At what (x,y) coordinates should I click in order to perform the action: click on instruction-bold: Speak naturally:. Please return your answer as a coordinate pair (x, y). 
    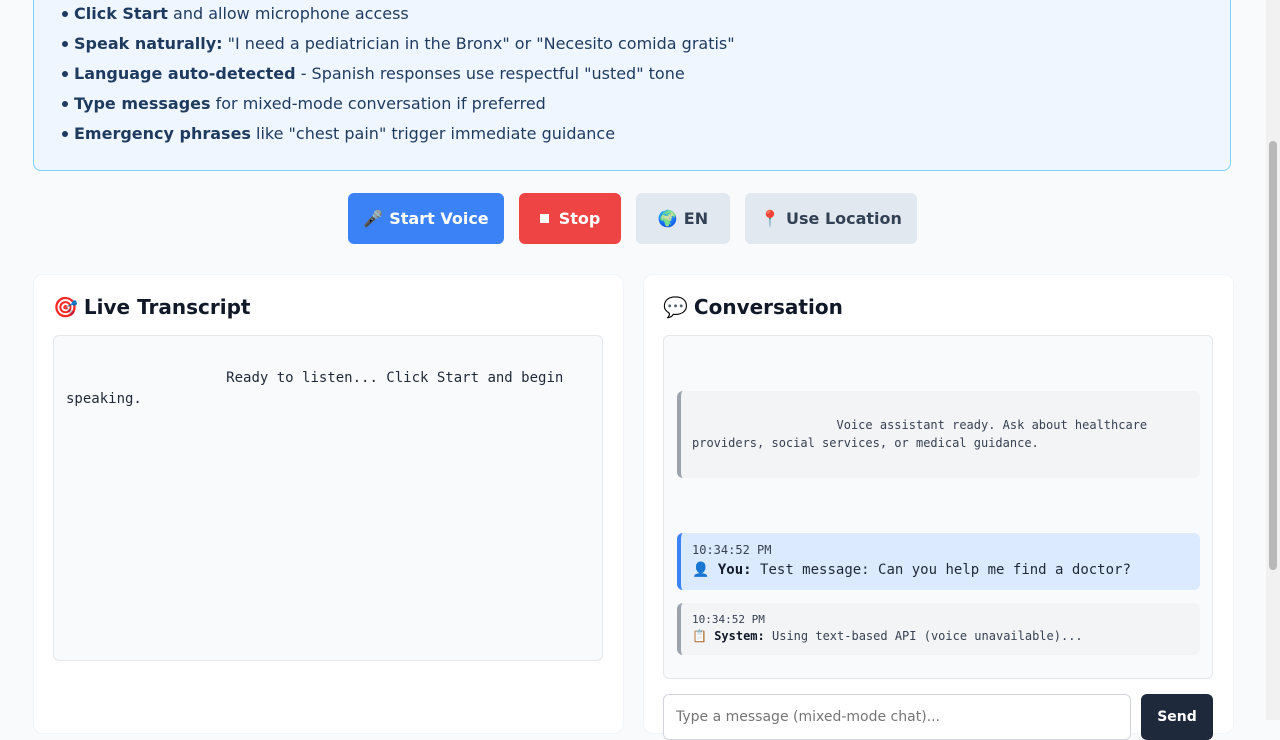
    Looking at the image, I should click on (148, 43).